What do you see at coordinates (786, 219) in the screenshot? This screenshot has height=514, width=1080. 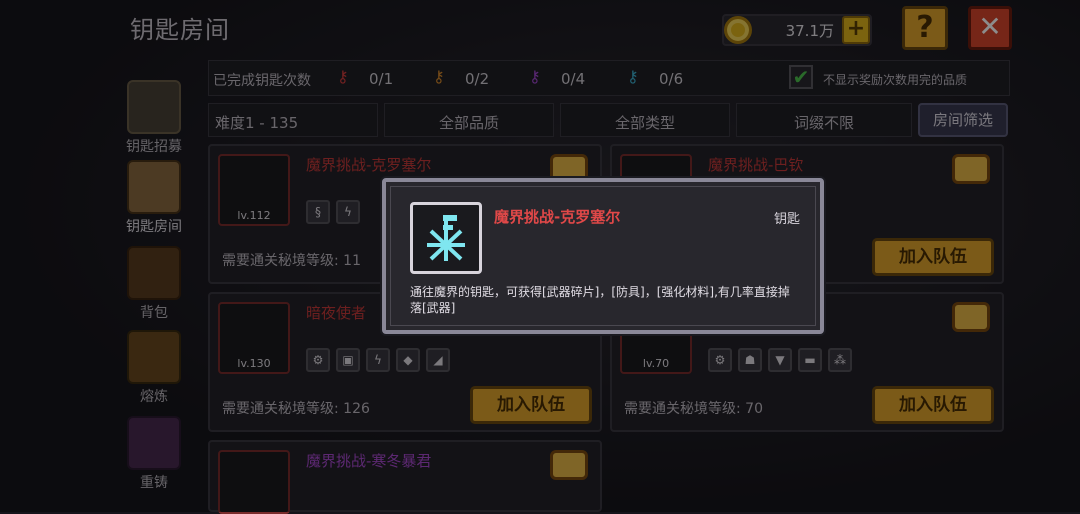 I see `popup-tag: 钥匙` at bounding box center [786, 219].